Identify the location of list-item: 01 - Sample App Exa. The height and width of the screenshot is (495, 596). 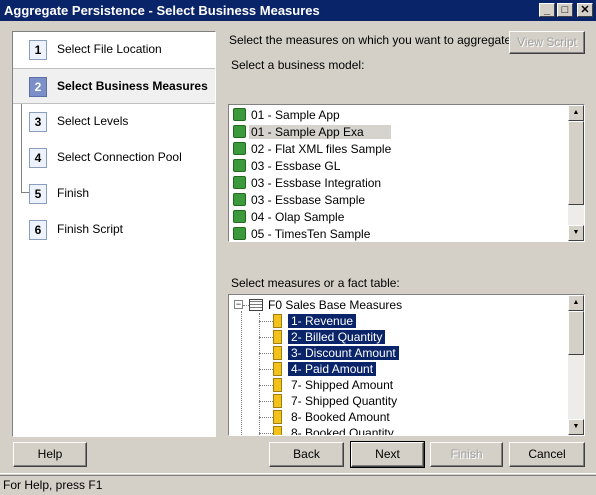
(312, 132).